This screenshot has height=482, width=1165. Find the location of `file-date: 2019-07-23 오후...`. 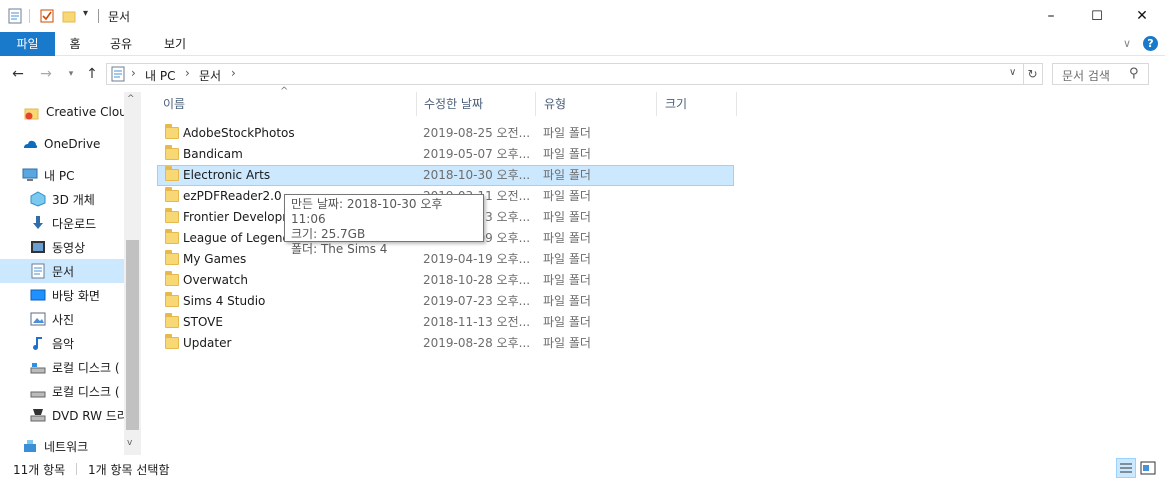

file-date: 2019-07-23 오후... is located at coordinates (477, 301).